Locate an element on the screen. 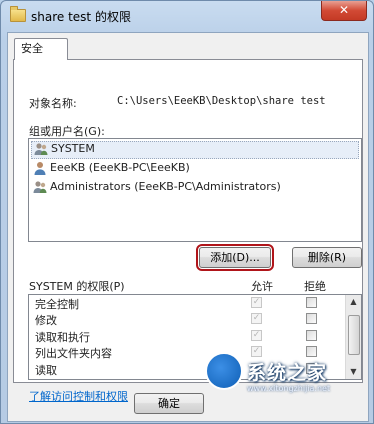  object-name-value: C:\Users\EeeKB\Desktop\share test is located at coordinates (221, 101).